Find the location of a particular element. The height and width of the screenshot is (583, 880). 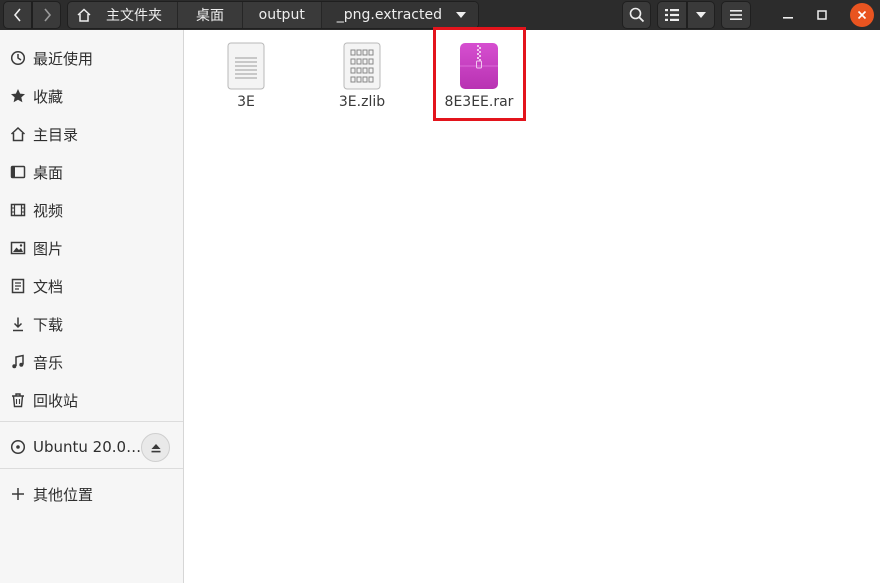

file-item-3e: 3E is located at coordinates (246, 78).